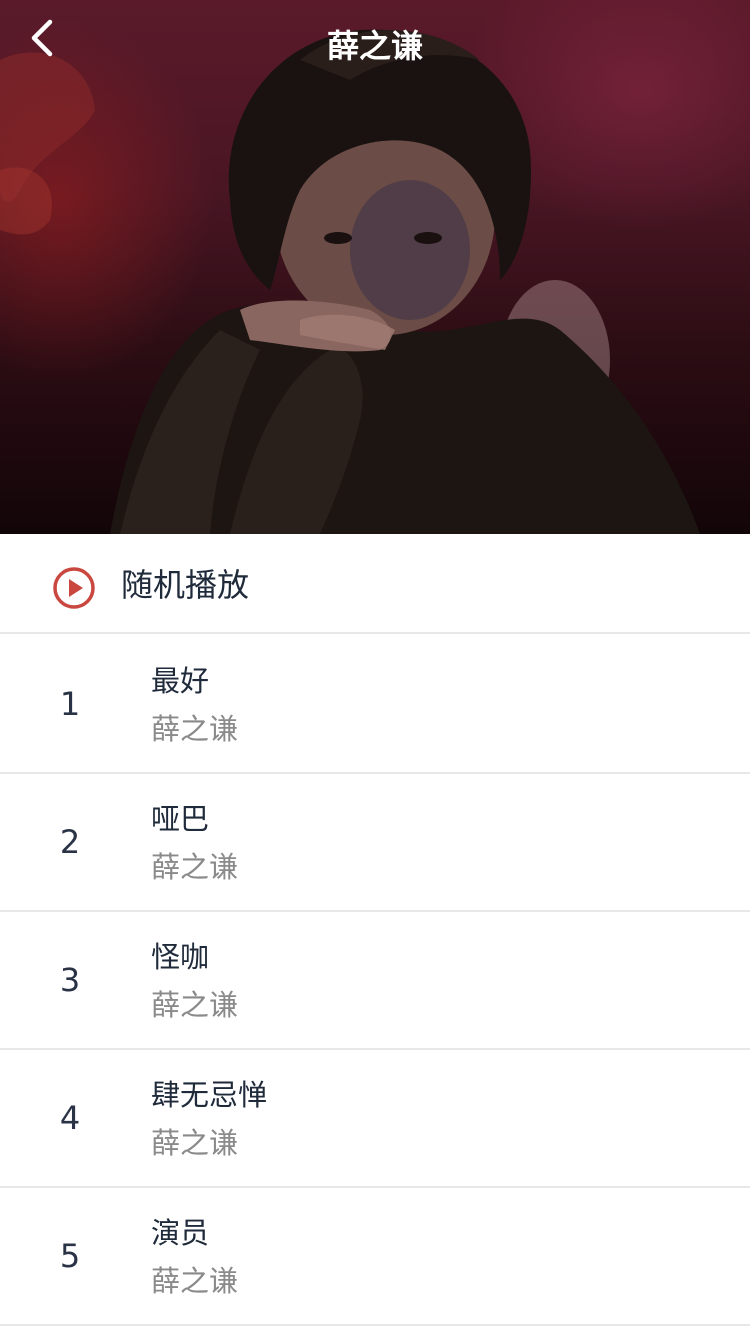 The height and width of the screenshot is (1334, 750). Describe the element at coordinates (180, 957) in the screenshot. I see `song-title: 怪咖` at that location.